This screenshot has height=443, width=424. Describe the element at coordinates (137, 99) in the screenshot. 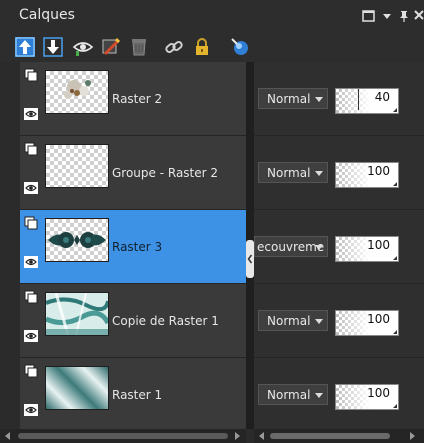

I see `layer-name: Raster 2` at that location.